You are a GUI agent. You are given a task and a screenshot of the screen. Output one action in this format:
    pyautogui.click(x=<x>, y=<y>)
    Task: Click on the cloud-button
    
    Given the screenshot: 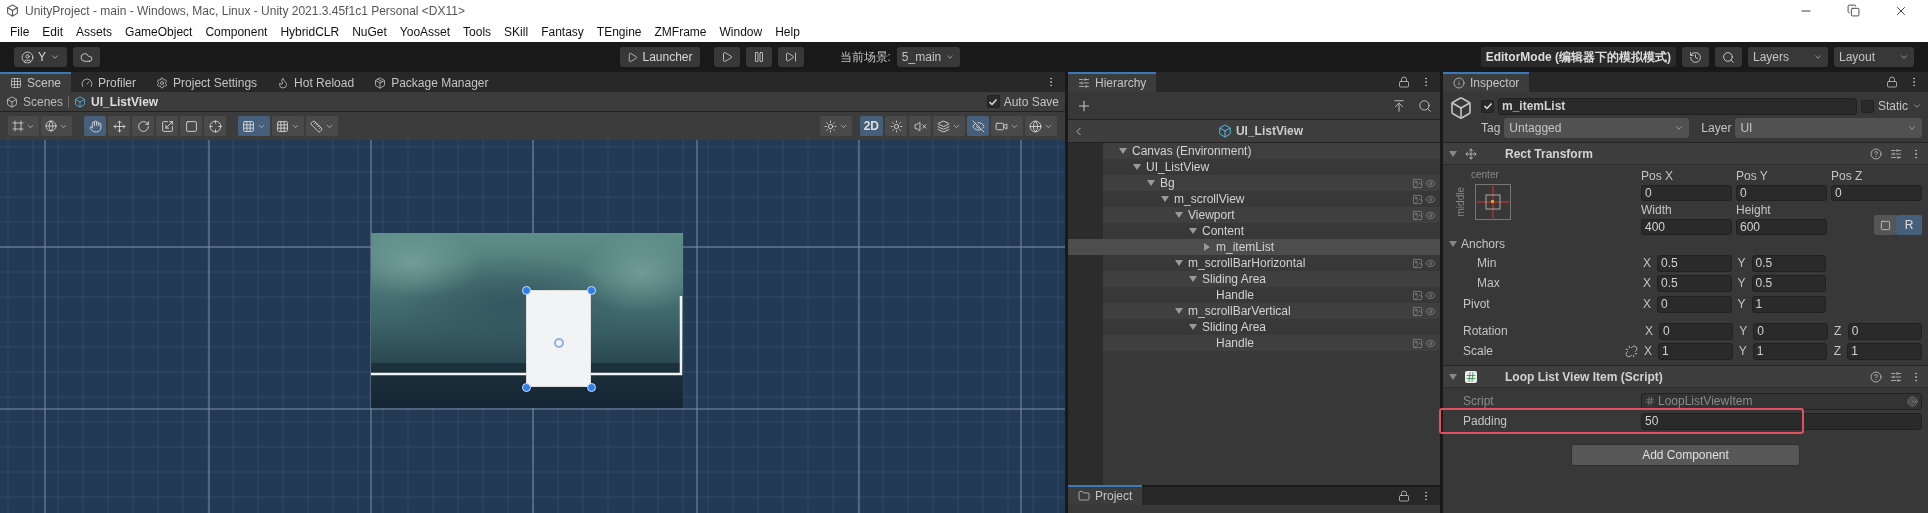 What is the action you would take?
    pyautogui.click(x=86, y=57)
    